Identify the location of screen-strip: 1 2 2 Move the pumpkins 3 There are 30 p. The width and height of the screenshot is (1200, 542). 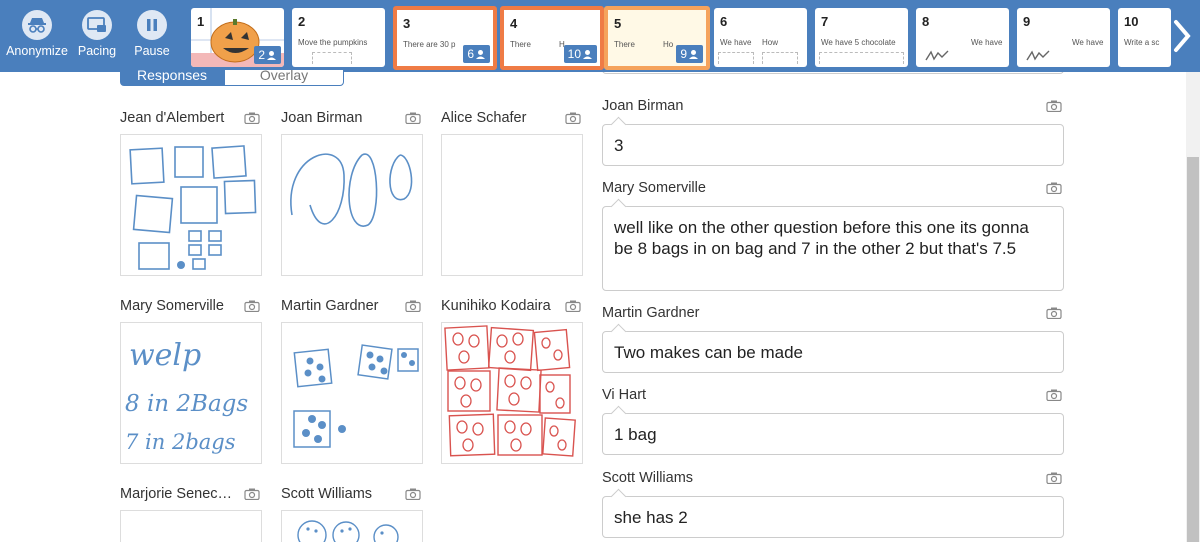
(681, 38).